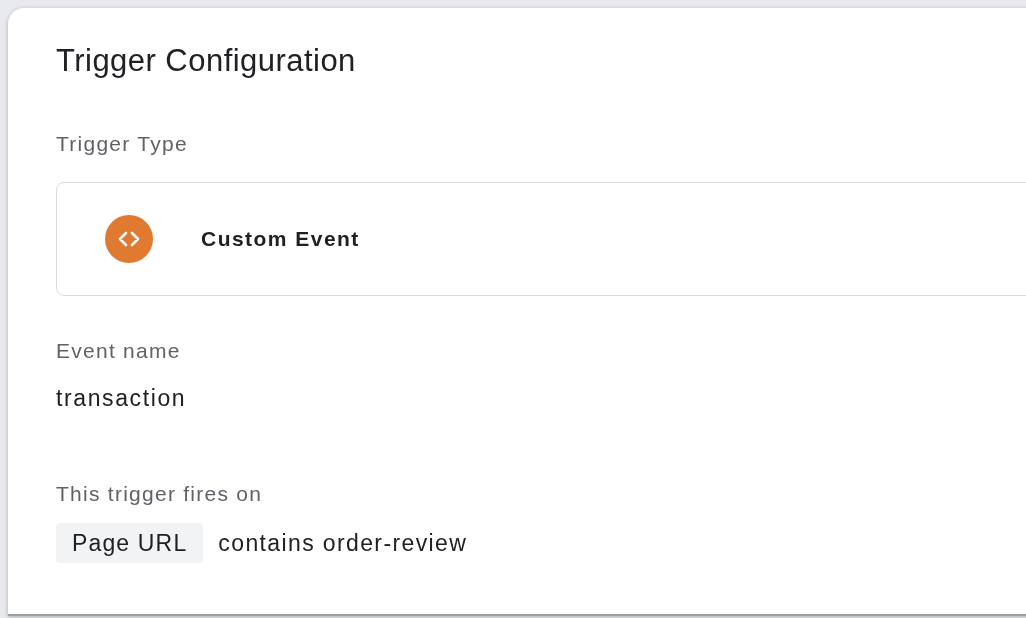  I want to click on trigger-type-name: Custom Event, so click(280, 239).